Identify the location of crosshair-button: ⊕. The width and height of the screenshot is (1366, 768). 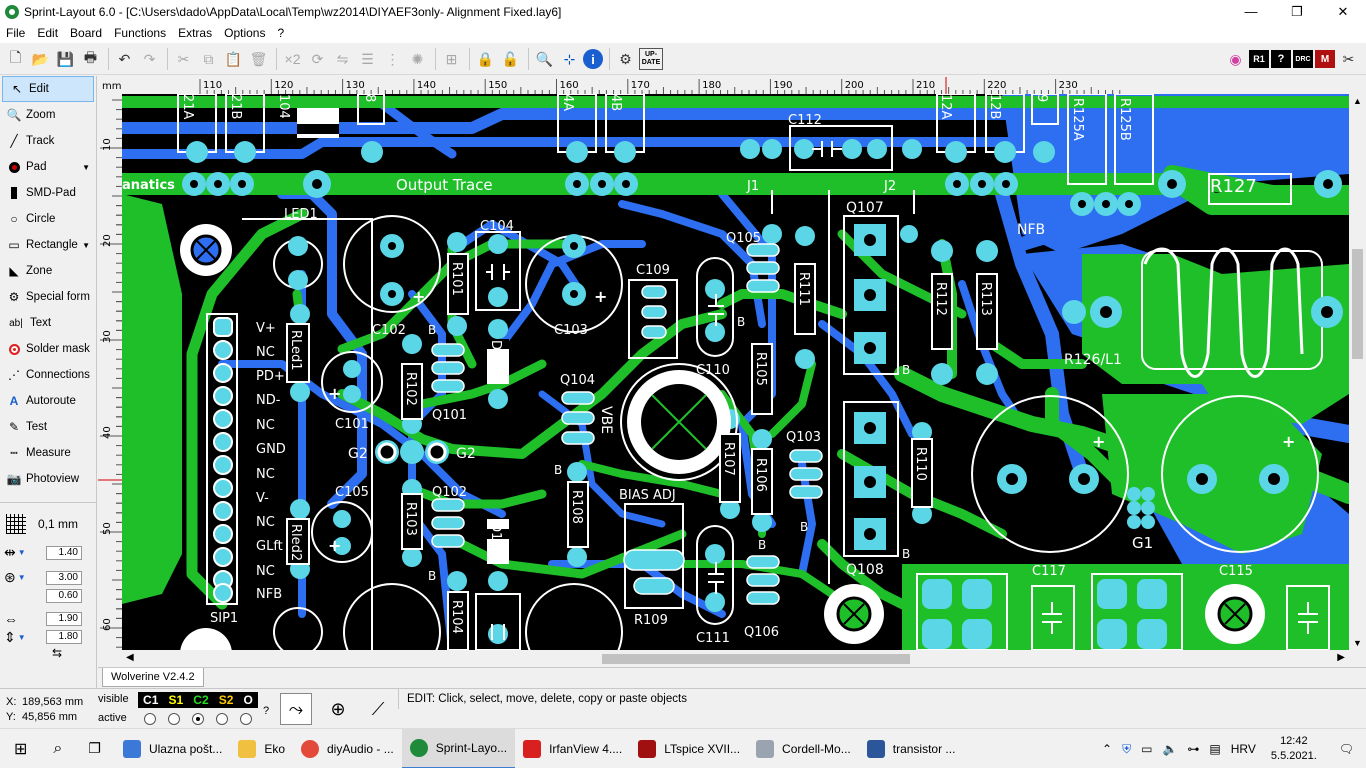
(338, 709).